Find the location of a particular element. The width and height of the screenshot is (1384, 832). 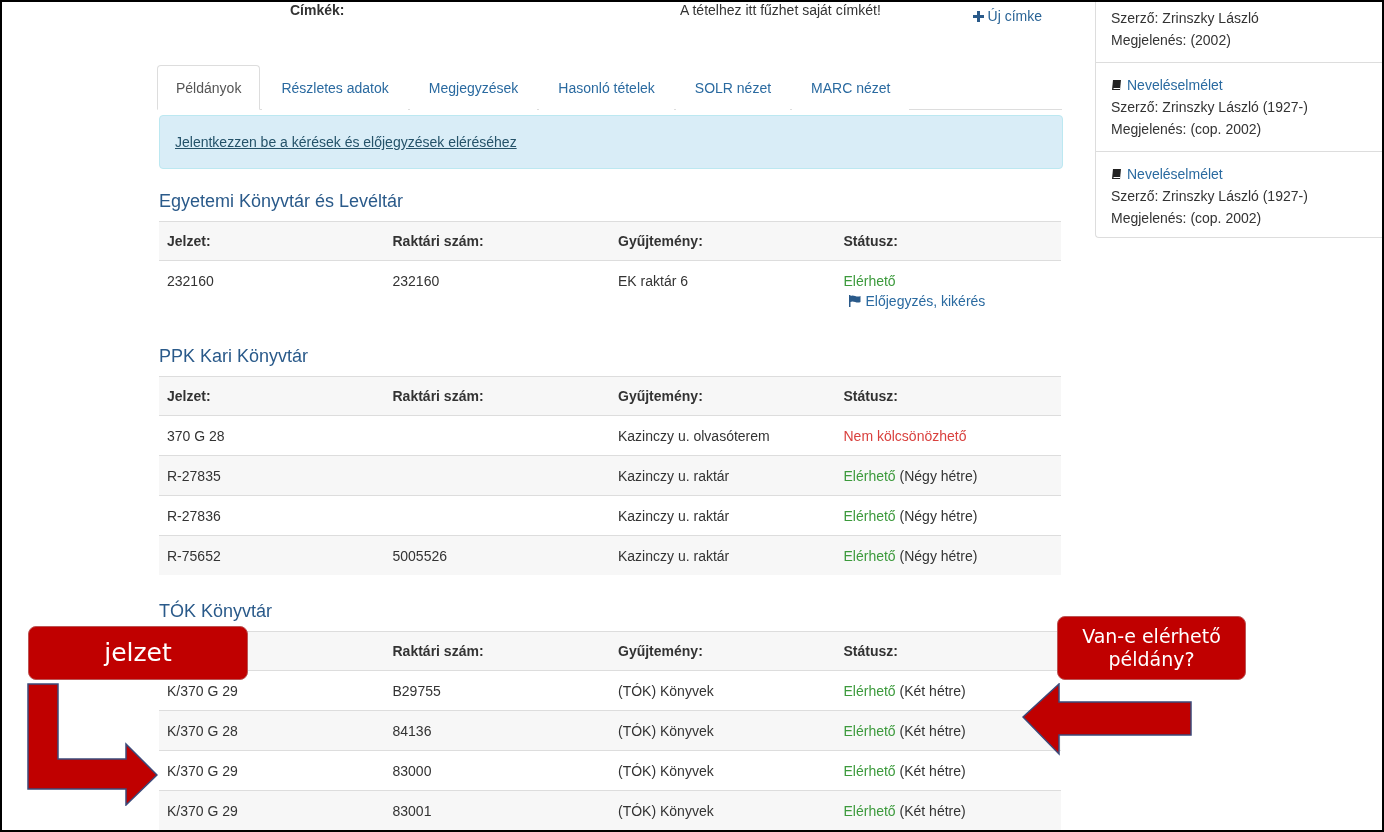

tags-label: Címkék: is located at coordinates (318, 10).